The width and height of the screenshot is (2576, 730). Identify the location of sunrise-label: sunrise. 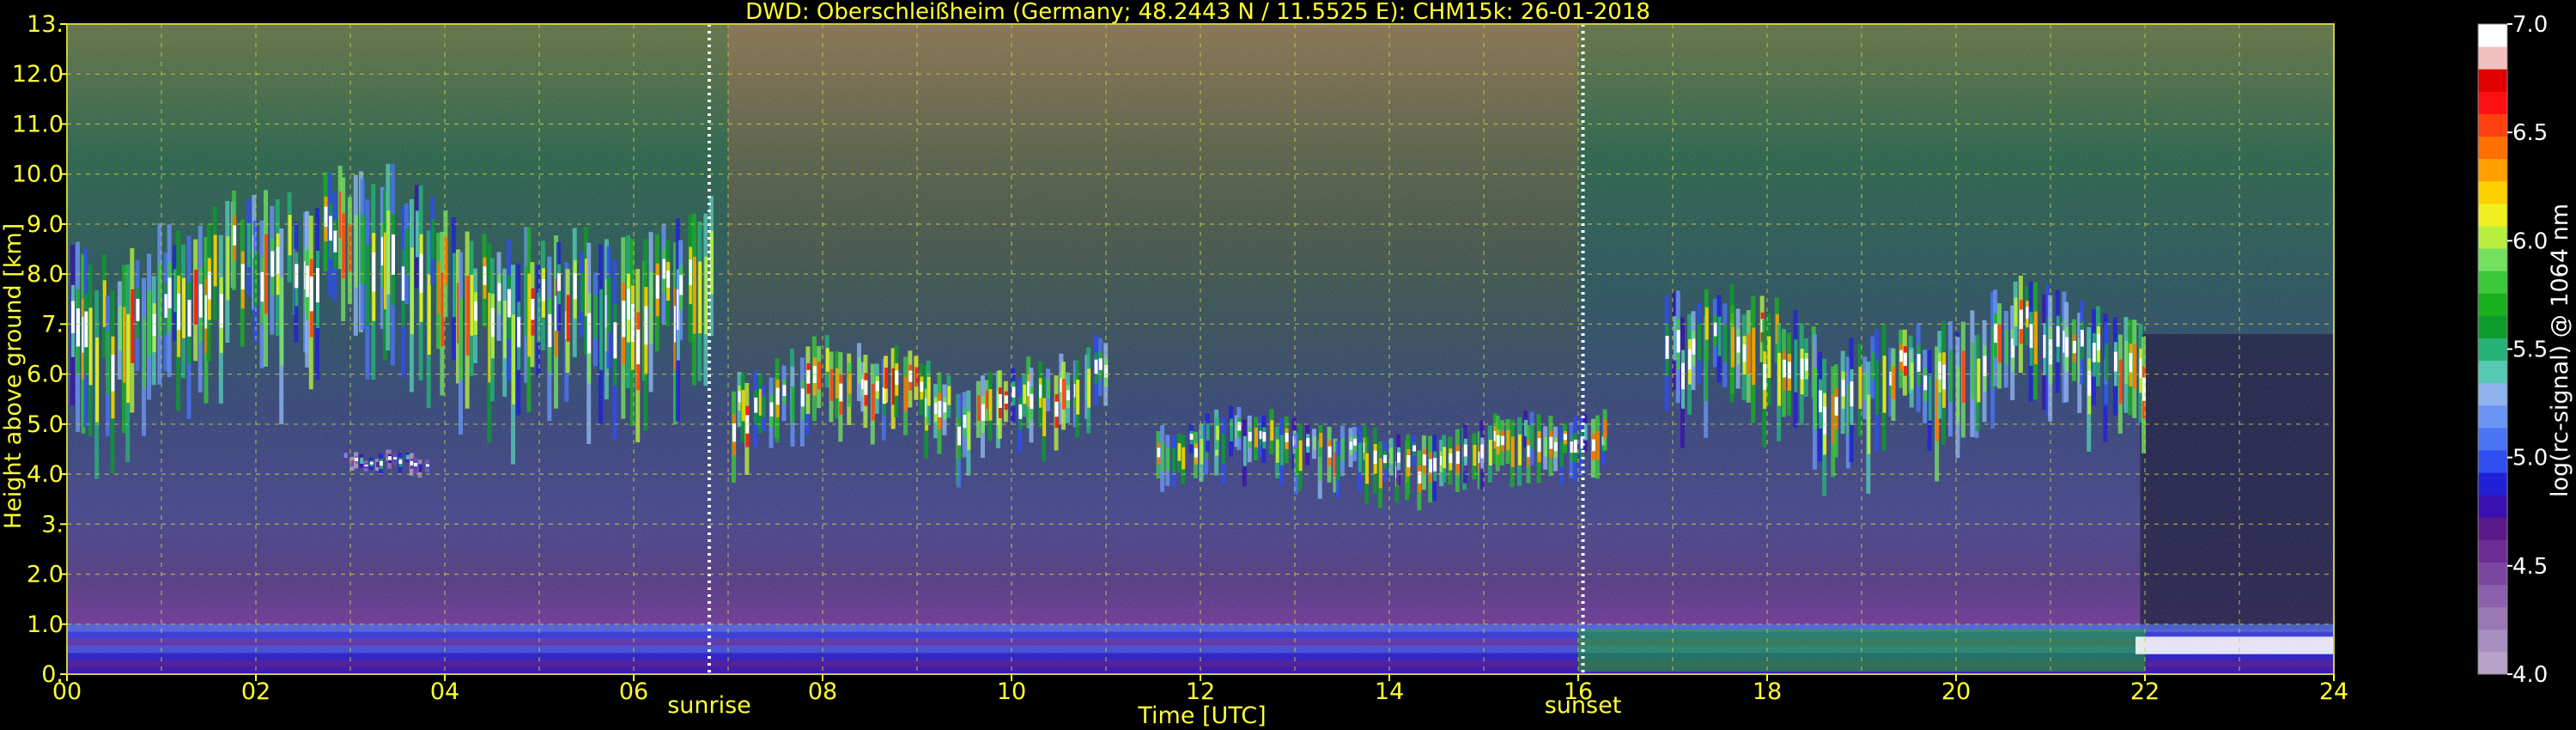
(709, 705).